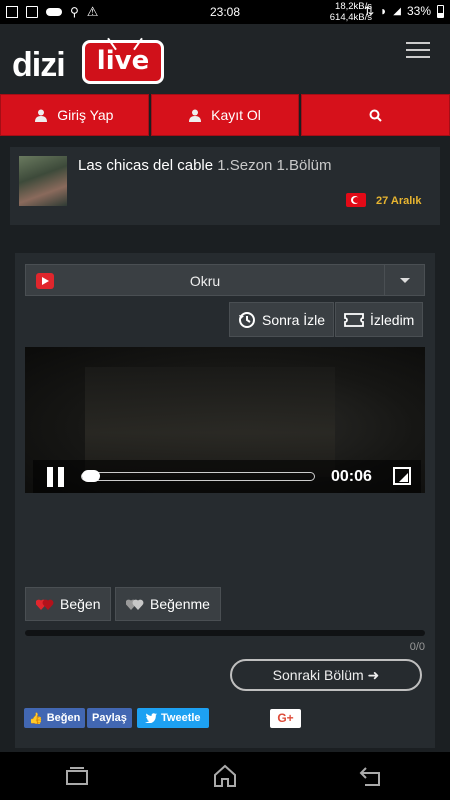 This screenshot has width=450, height=800. I want to click on turkish-flag-icon, so click(356, 200).